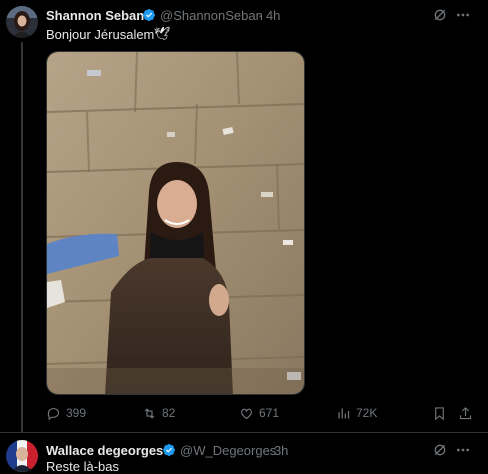 This screenshot has height=474, width=488. Describe the element at coordinates (53, 413) in the screenshot. I see `reply-icon` at that location.